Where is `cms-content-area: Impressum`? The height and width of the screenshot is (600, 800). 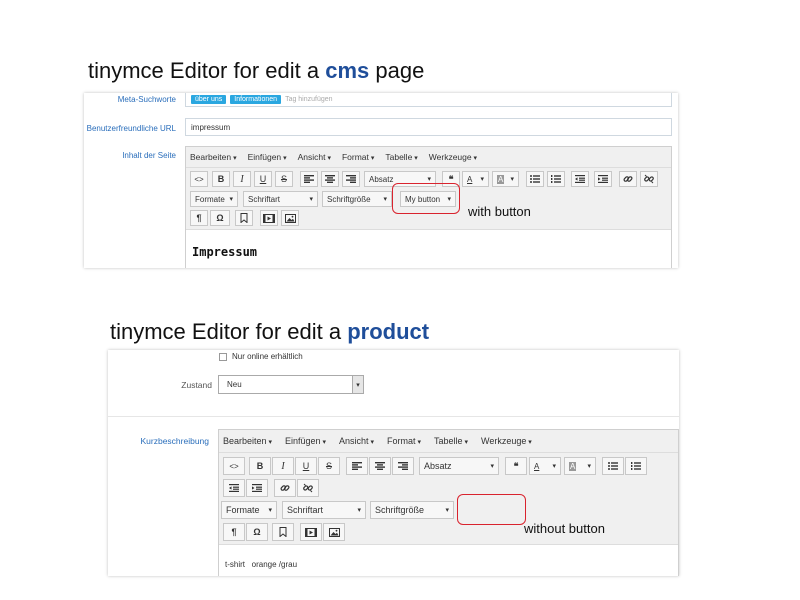 cms-content-area: Impressum is located at coordinates (428, 248).